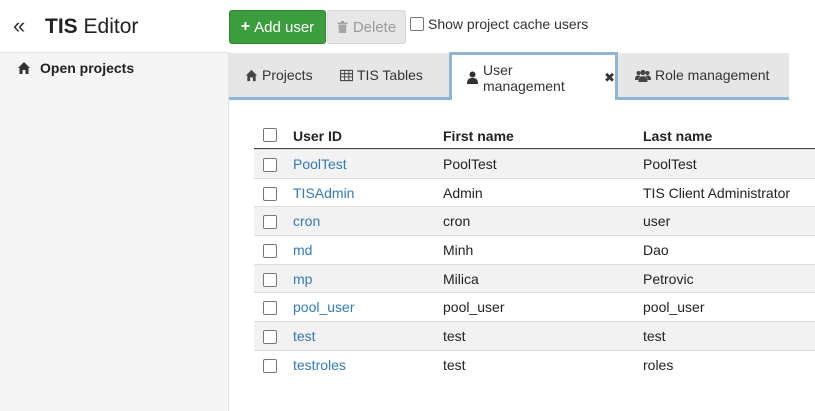  What do you see at coordinates (108, 26) in the screenshot?
I see `app-title-rest: Editor` at bounding box center [108, 26].